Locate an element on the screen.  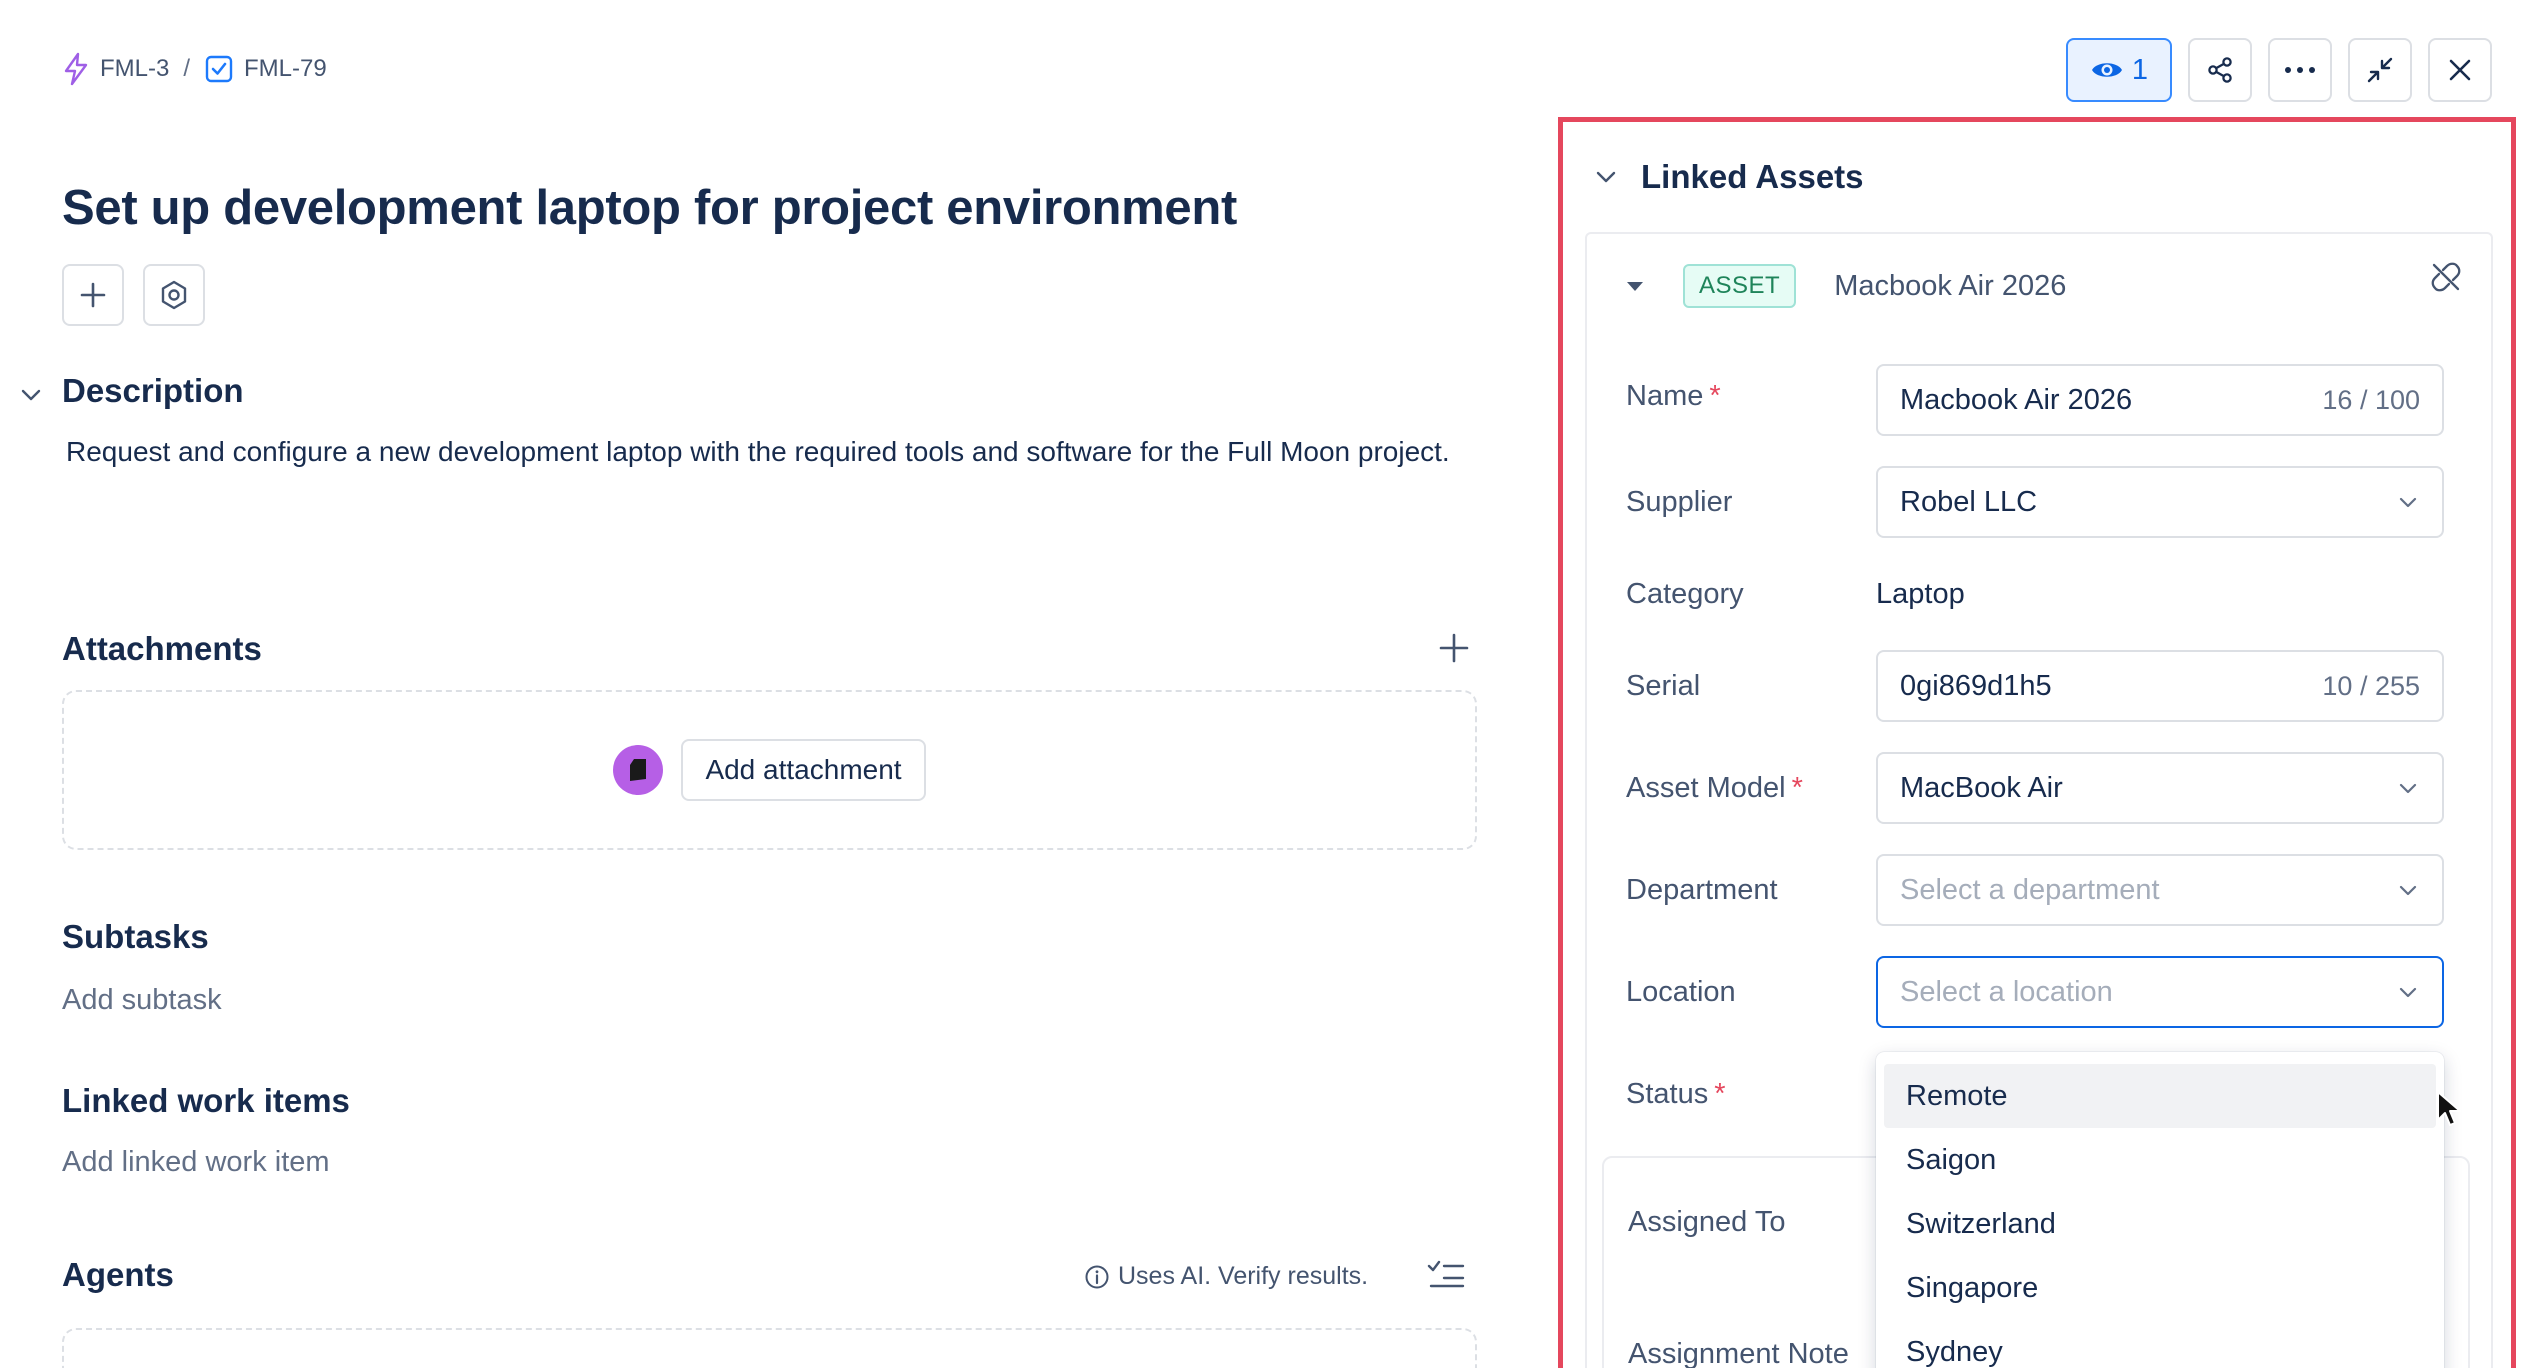
breadcrumb: FML-3 / FML-79 is located at coordinates (194, 69).